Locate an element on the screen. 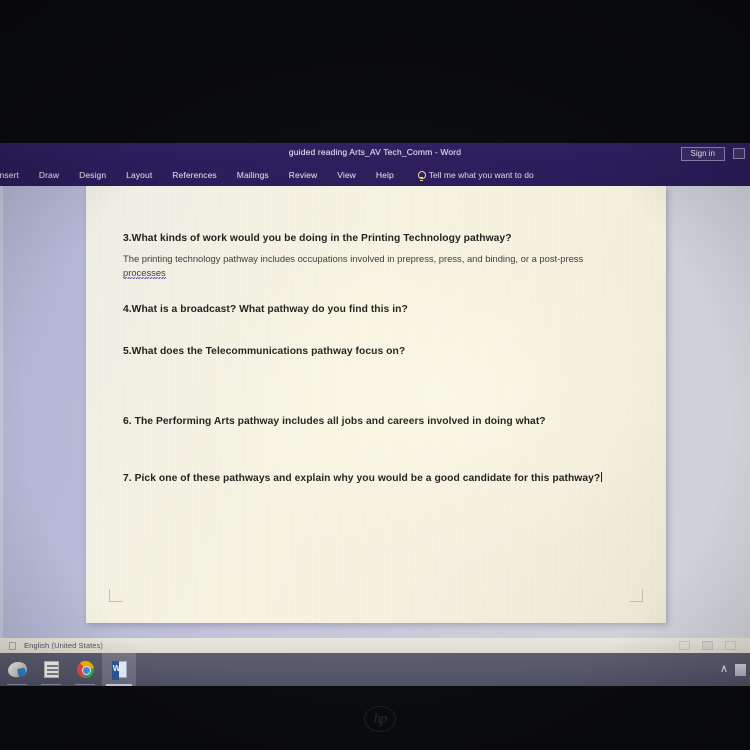 Image resolution: width=750 pixels, height=750 pixels. tab-review: Review is located at coordinates (303, 175).